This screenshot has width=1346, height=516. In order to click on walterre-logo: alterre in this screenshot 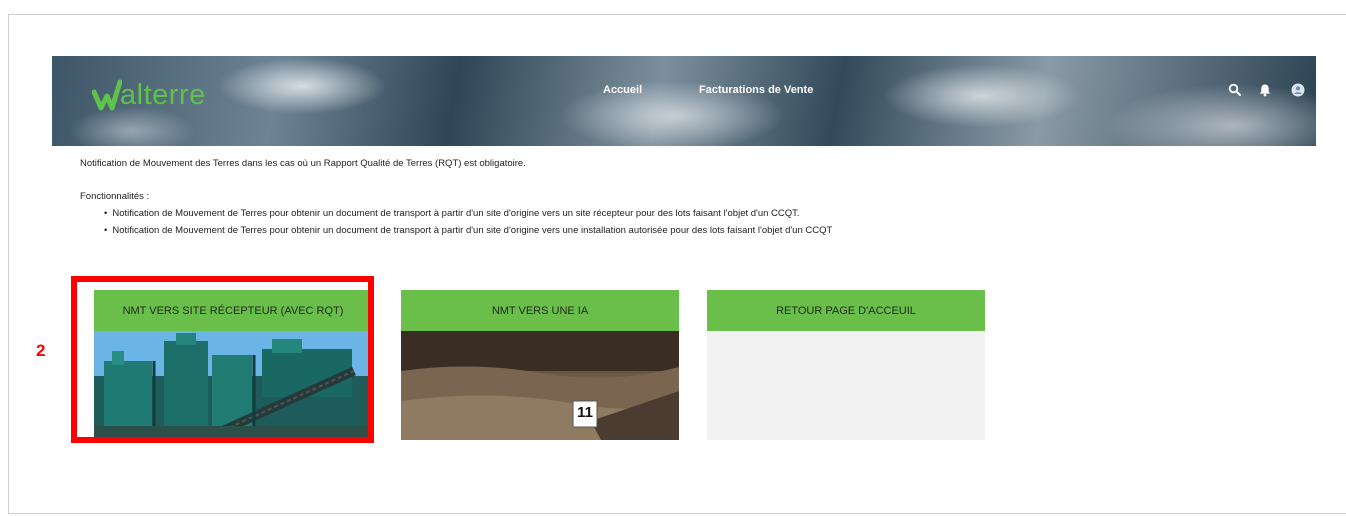, I will do `click(149, 95)`.